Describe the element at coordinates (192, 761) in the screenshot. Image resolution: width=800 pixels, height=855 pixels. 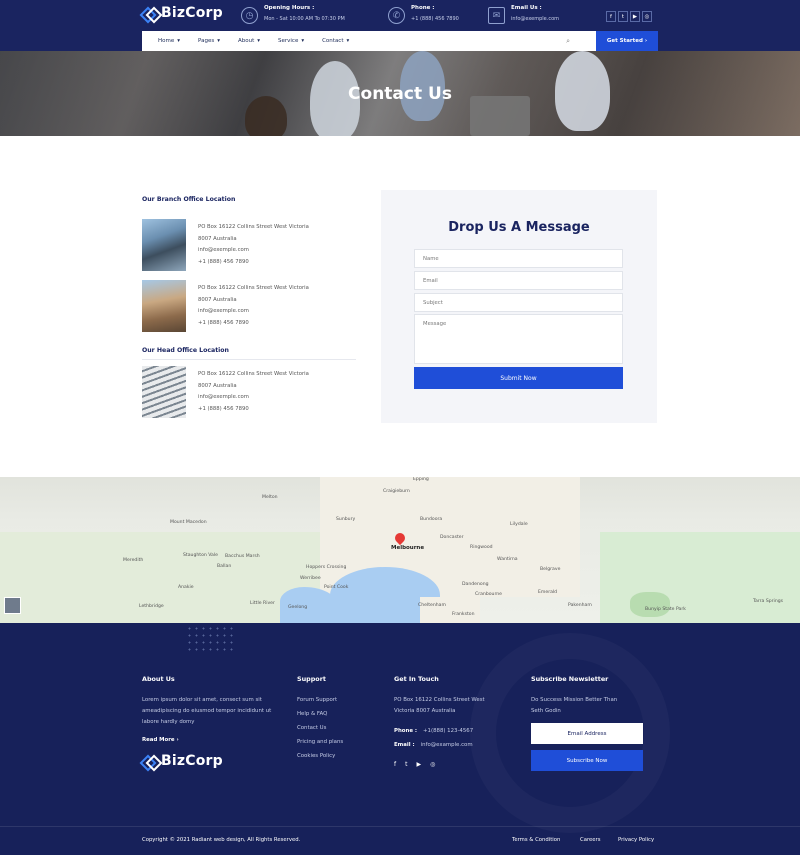
I see `footer-brand-name: BizCorp` at that location.